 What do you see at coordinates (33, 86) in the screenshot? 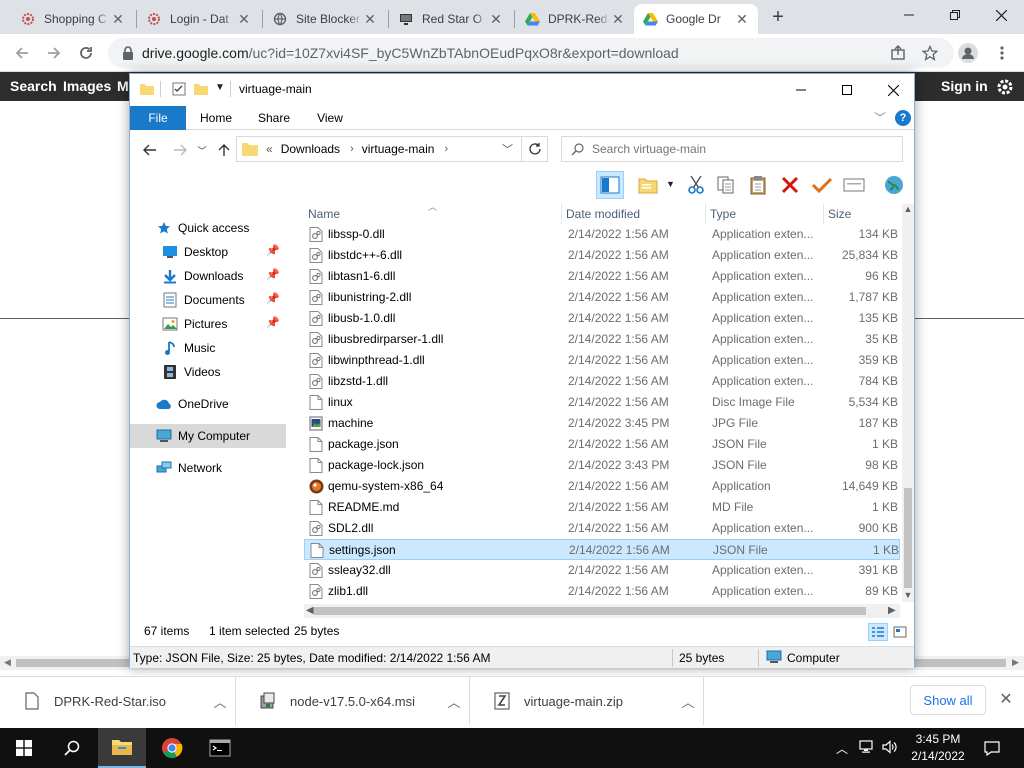
I see `google-nav-search: Search` at bounding box center [33, 86].